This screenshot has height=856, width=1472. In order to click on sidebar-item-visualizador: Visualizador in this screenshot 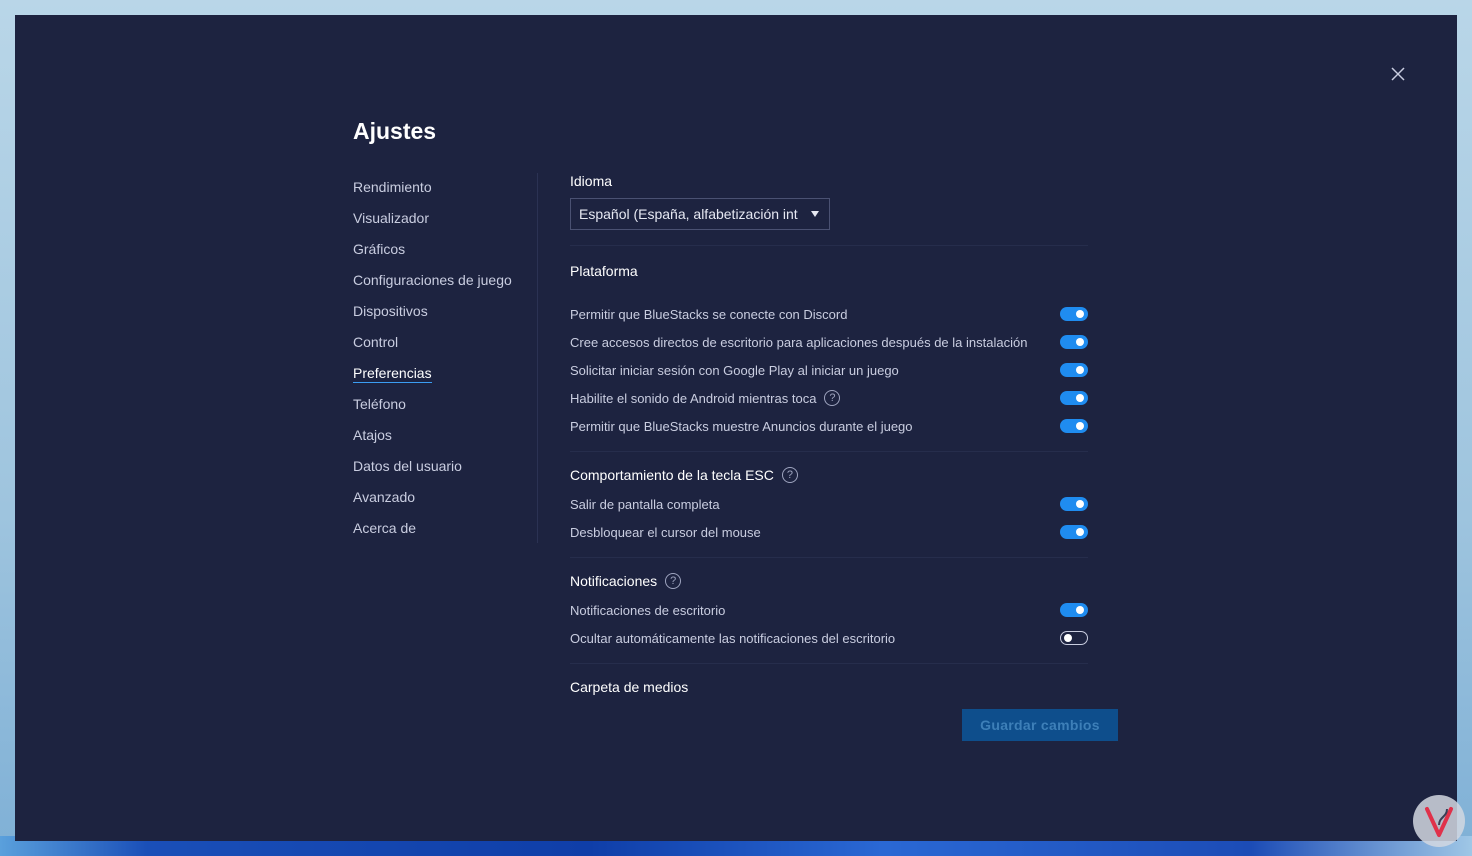, I will do `click(443, 221)`.